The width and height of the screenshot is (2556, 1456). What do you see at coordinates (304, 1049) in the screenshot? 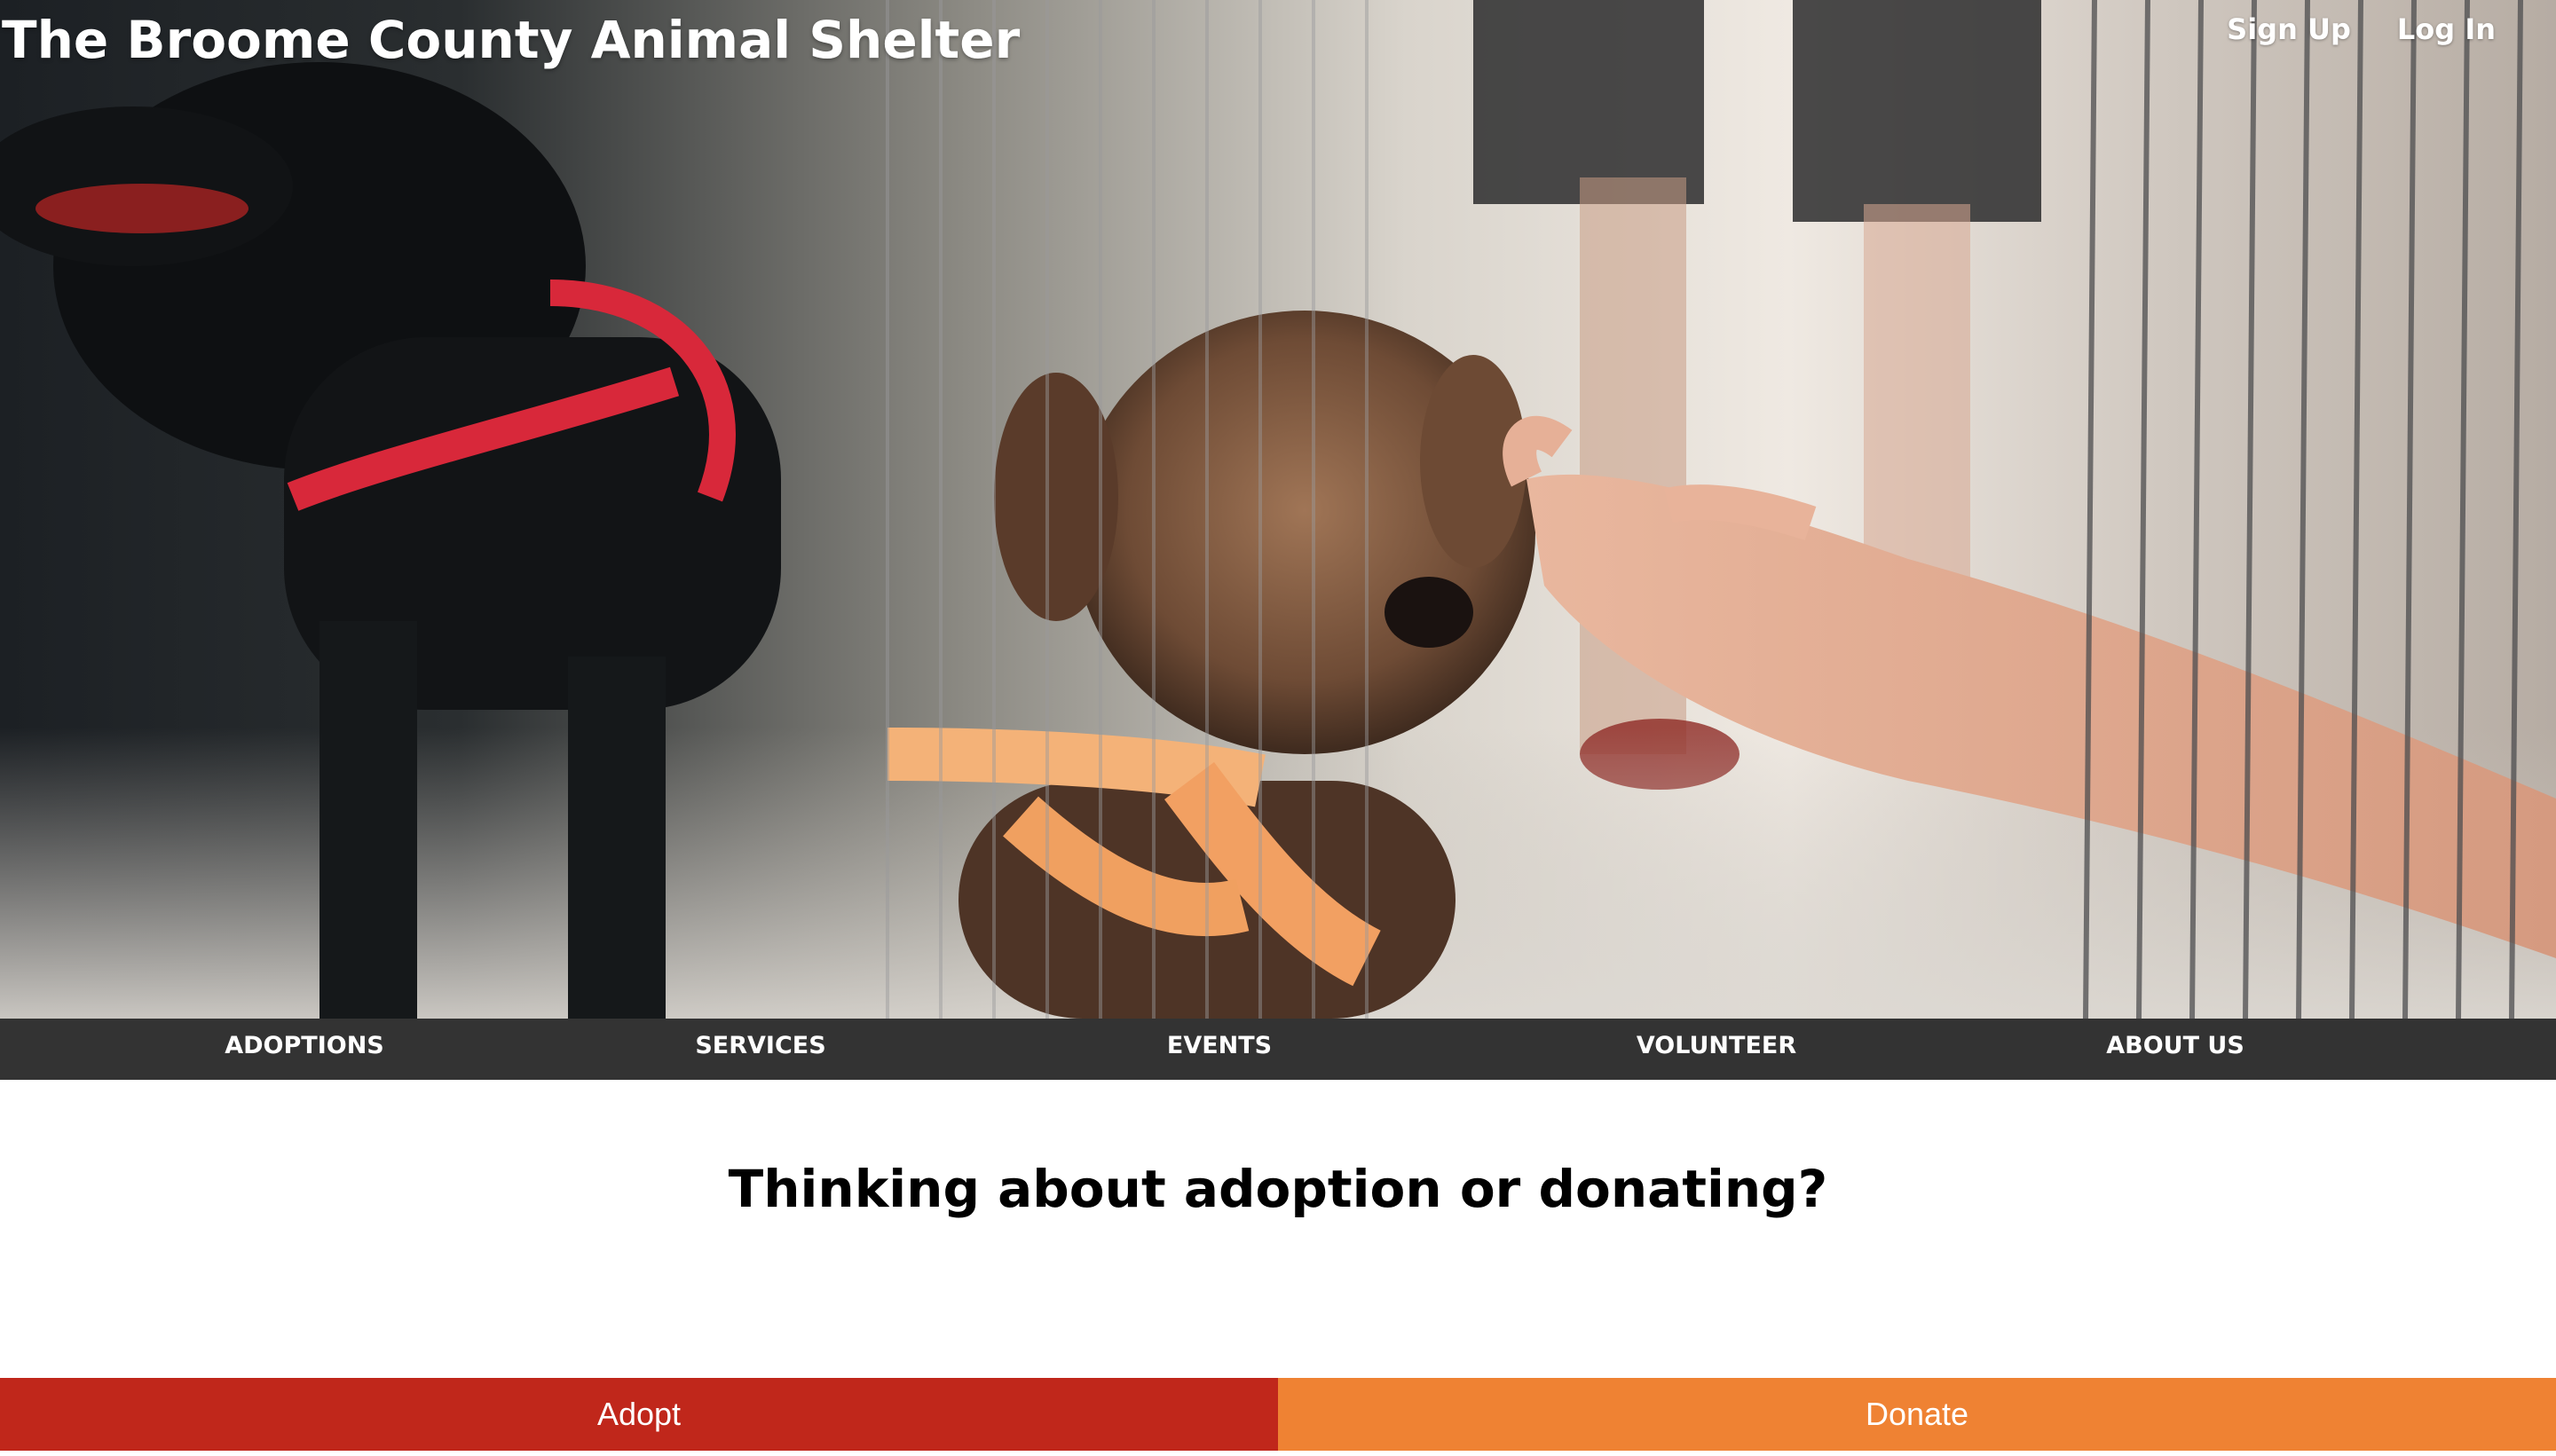
I see `nav-item-adoptions: ADOPTIONS` at bounding box center [304, 1049].